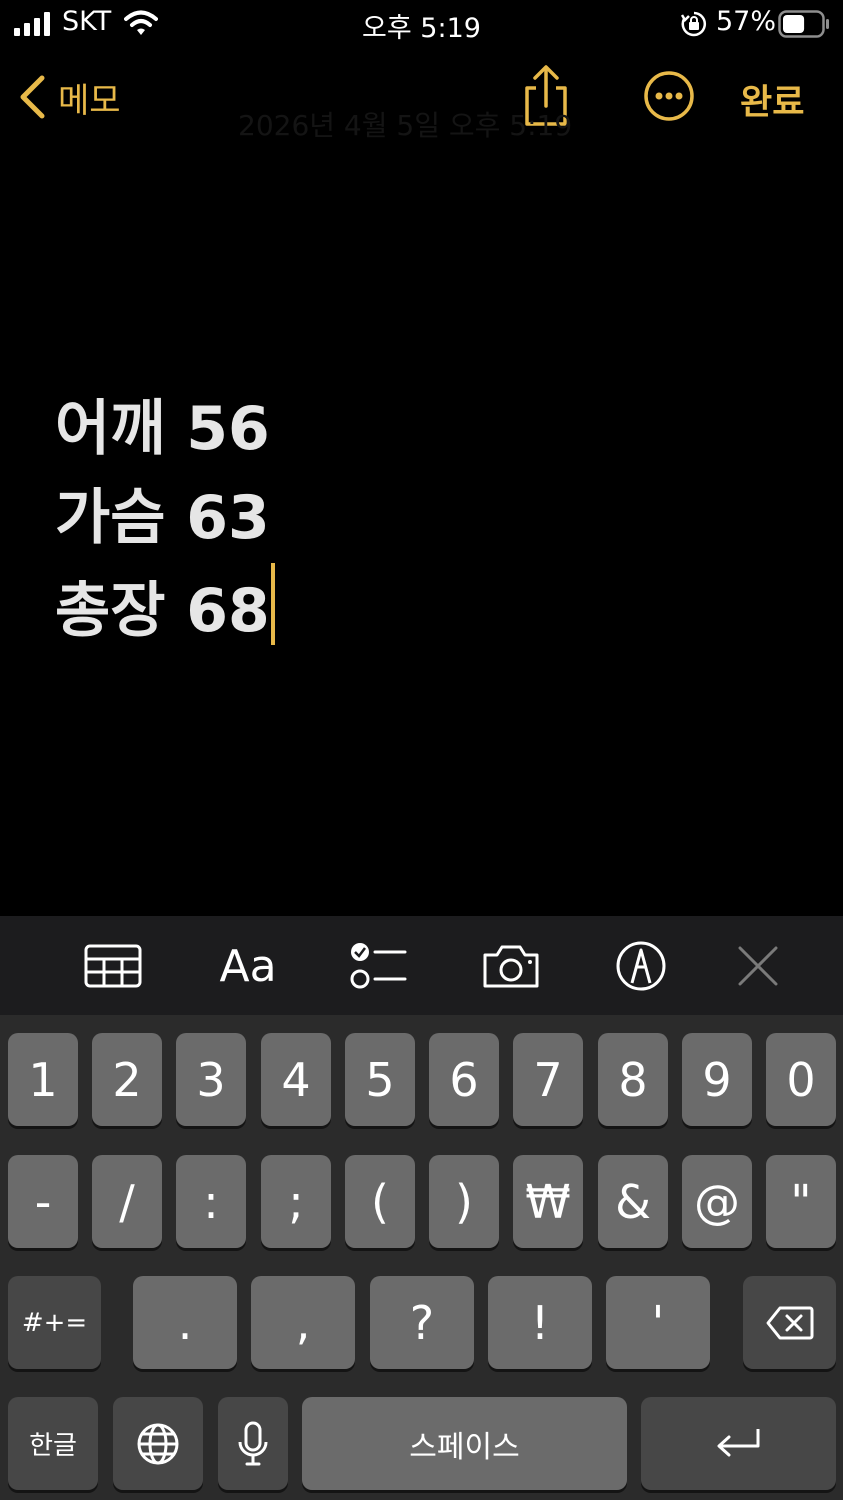  I want to click on language-key: 한글, so click(53, 1443).